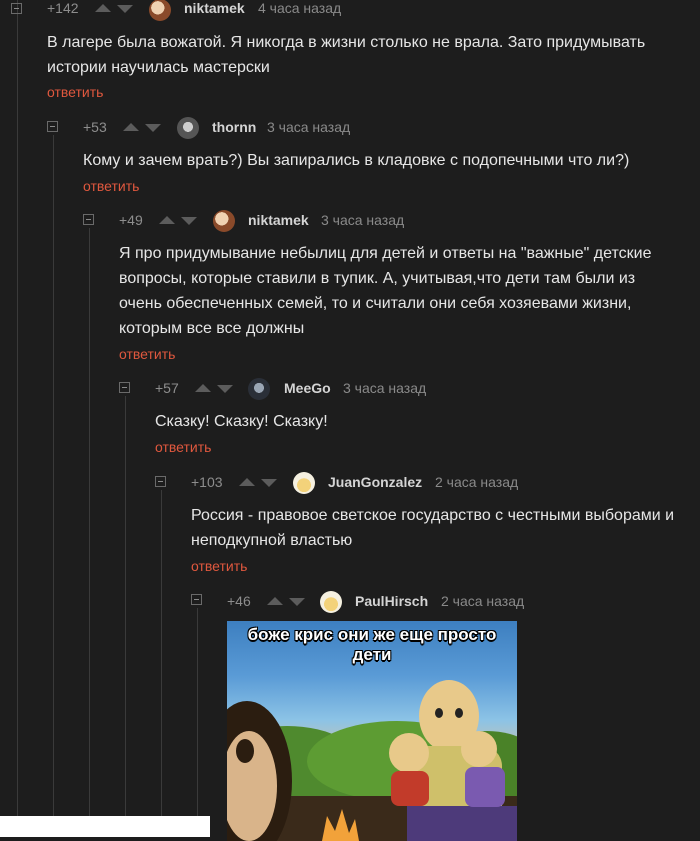 Image resolution: width=700 pixels, height=841 pixels. What do you see at coordinates (391, 601) in the screenshot?
I see `author-name: PaulHirsch` at bounding box center [391, 601].